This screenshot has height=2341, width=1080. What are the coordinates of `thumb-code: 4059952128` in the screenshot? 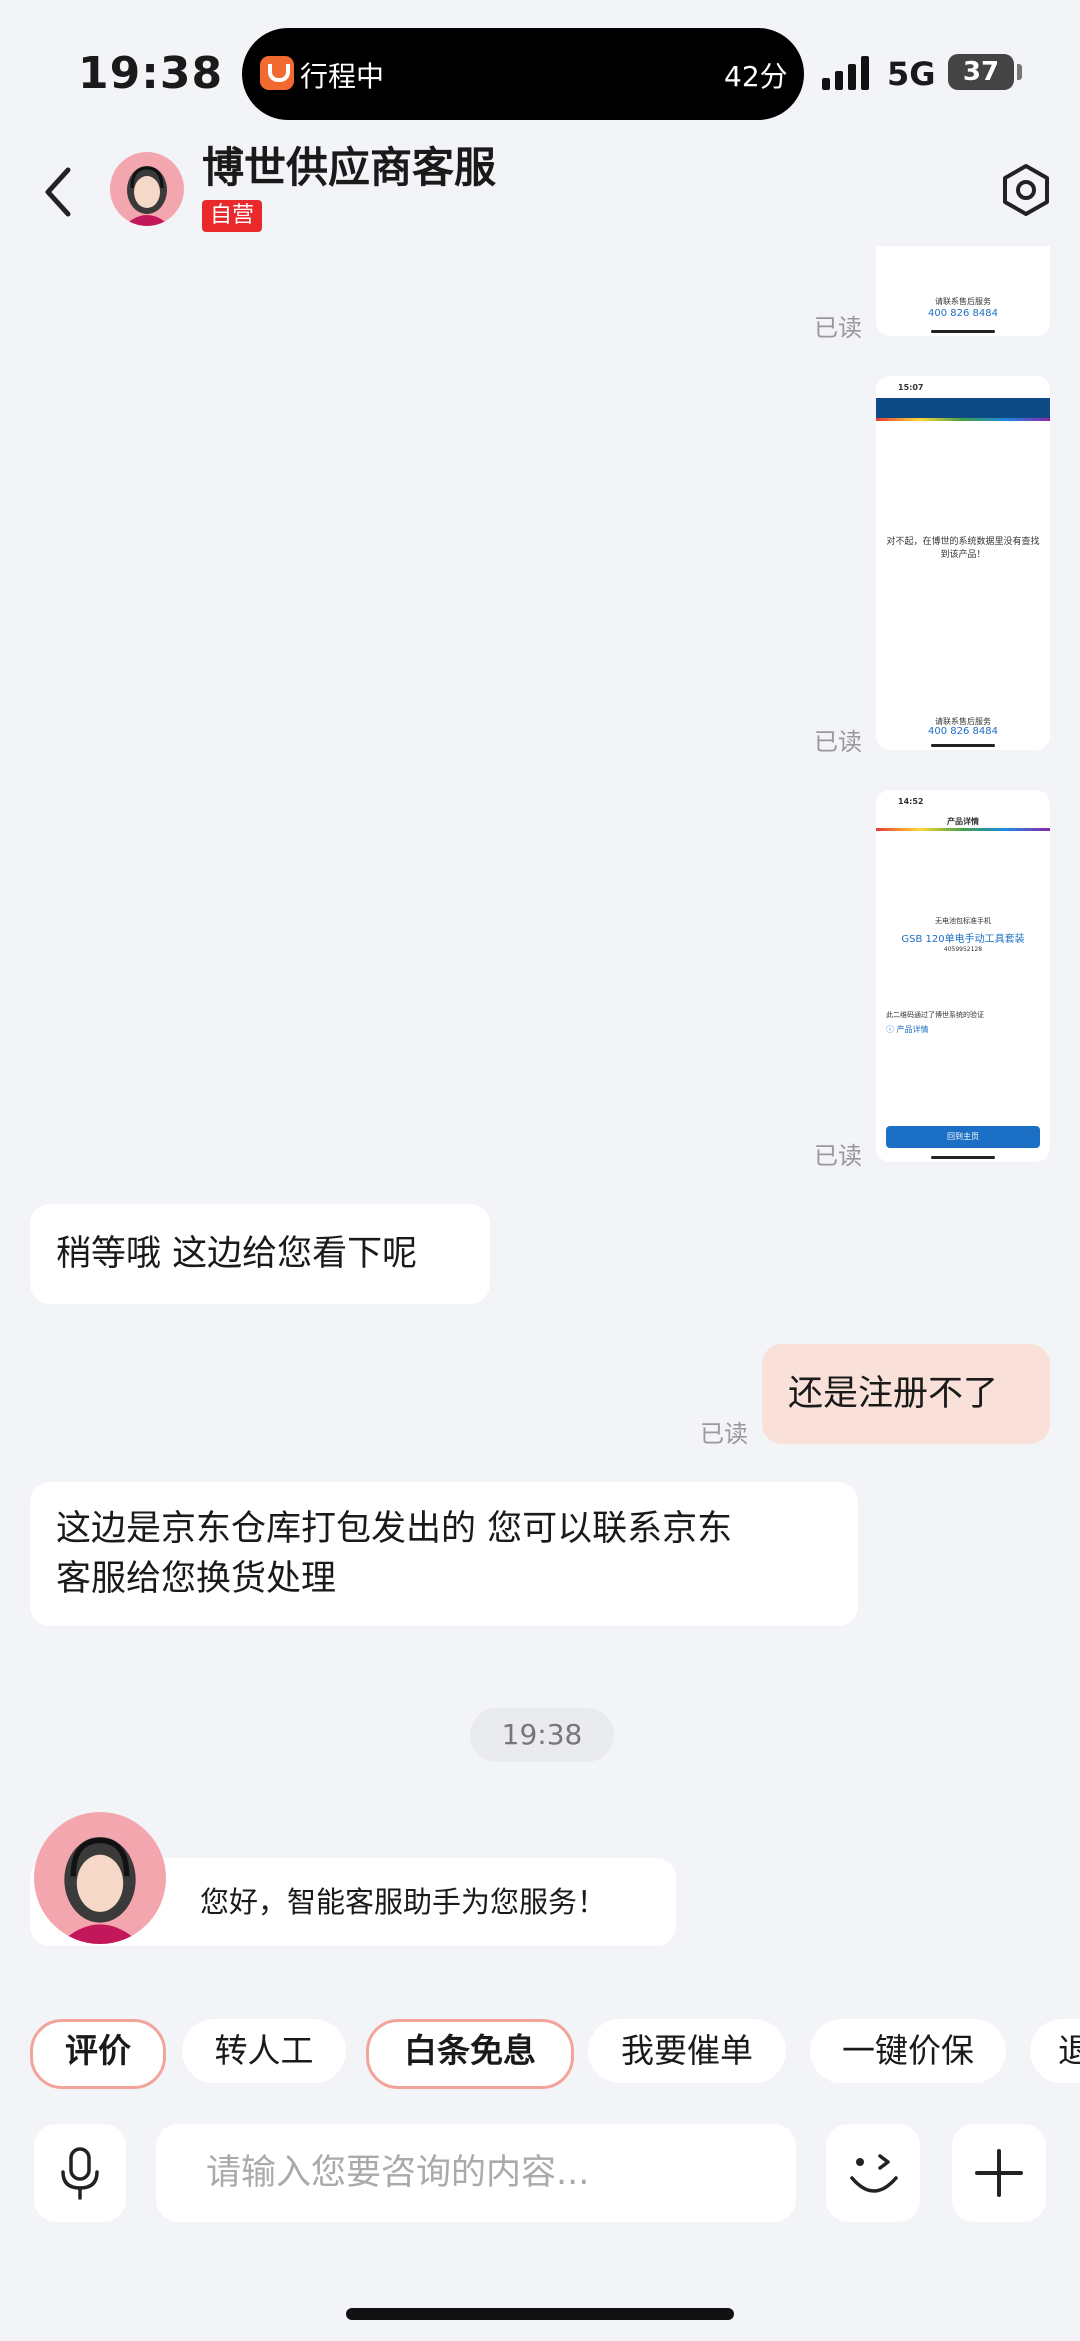 It's located at (963, 949).